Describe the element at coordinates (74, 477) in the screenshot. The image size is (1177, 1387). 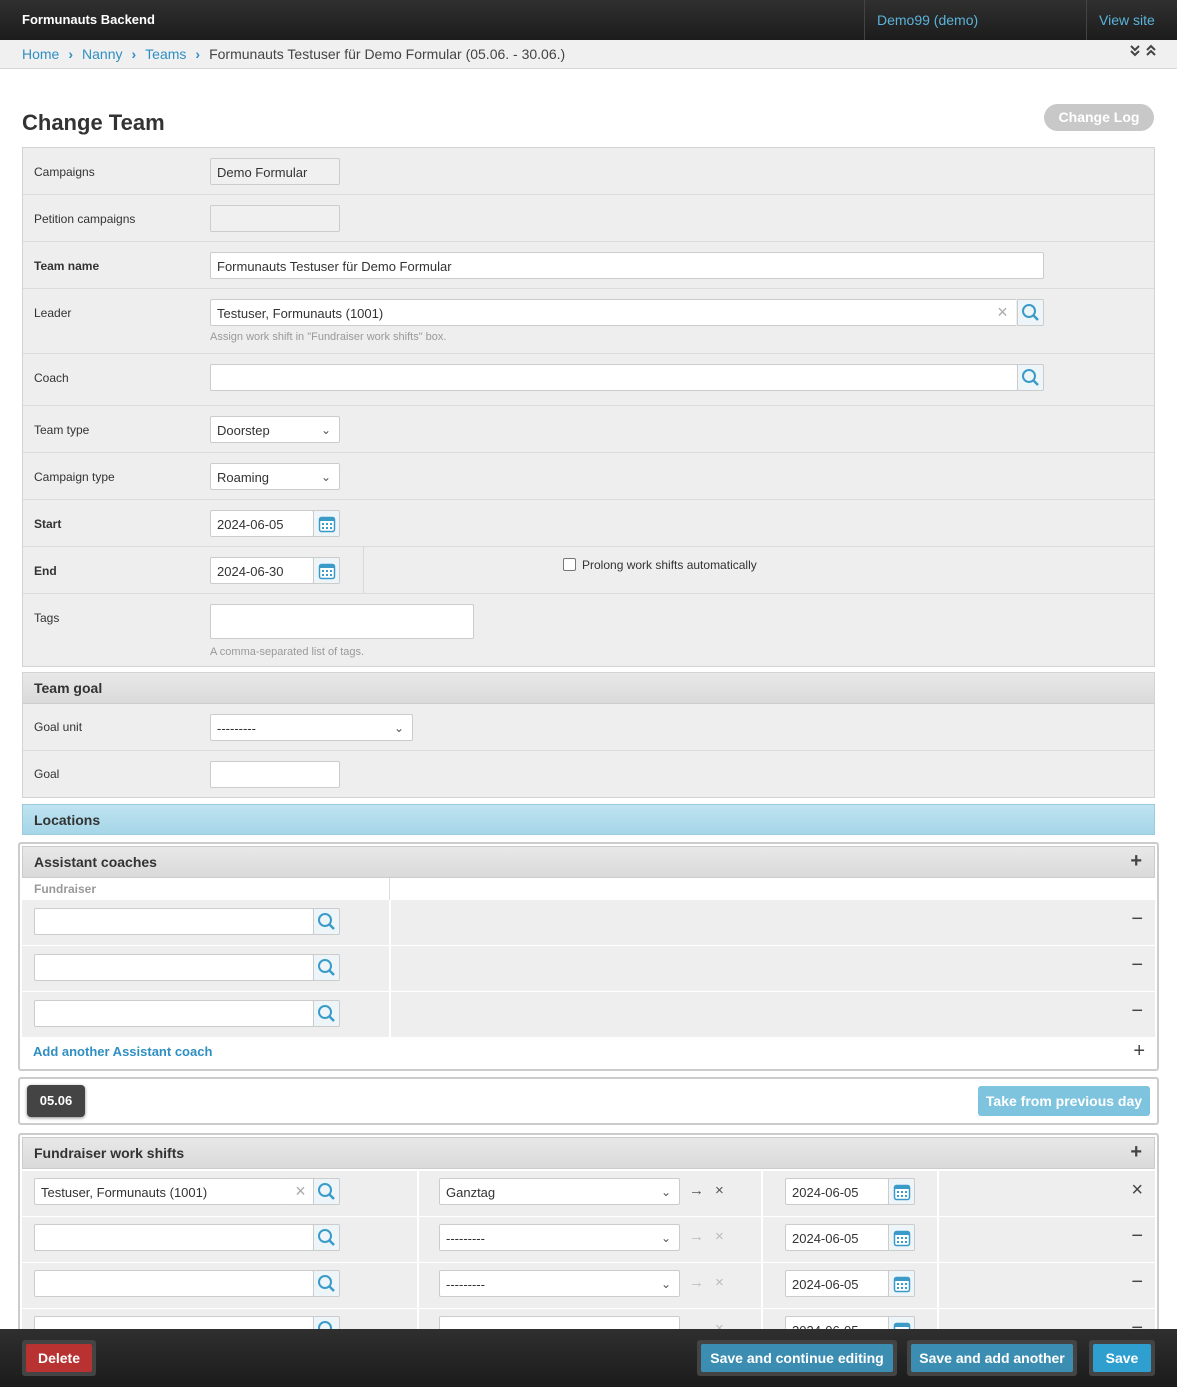
I see `campaign-type-label: Campaign type` at that location.